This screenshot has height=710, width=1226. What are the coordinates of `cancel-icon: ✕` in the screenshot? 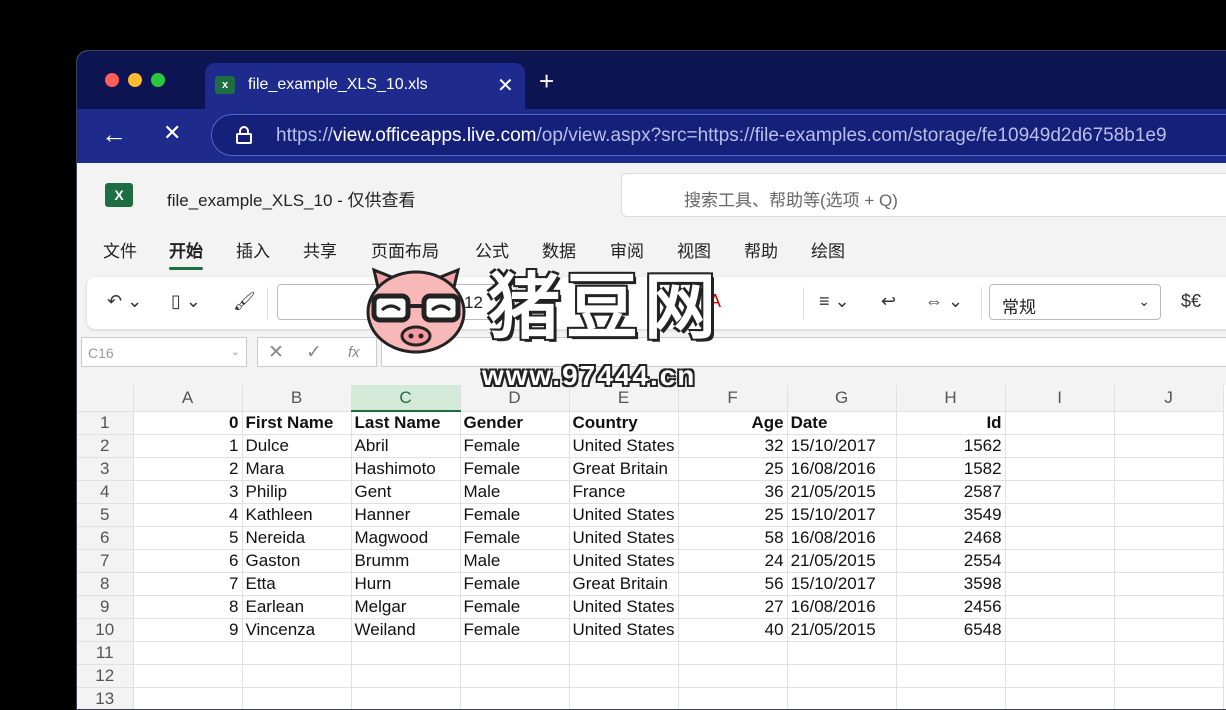 It's located at (276, 352).